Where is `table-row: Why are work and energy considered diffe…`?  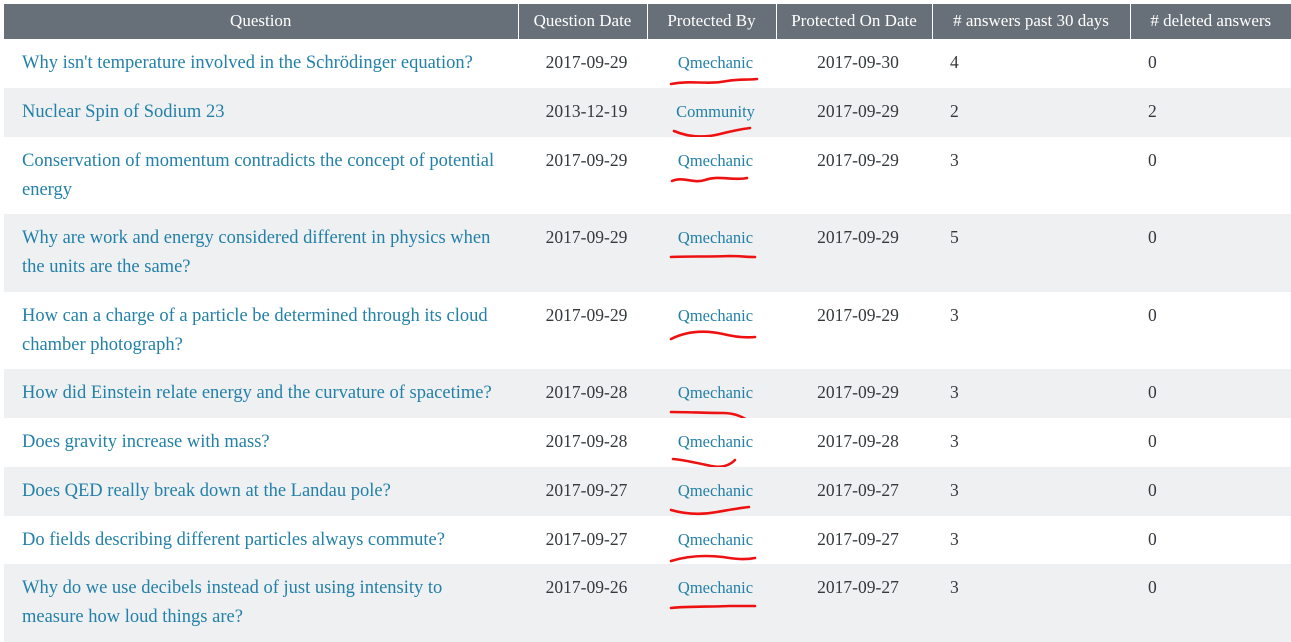
table-row: Why are work and energy considered diffe… is located at coordinates (647, 253).